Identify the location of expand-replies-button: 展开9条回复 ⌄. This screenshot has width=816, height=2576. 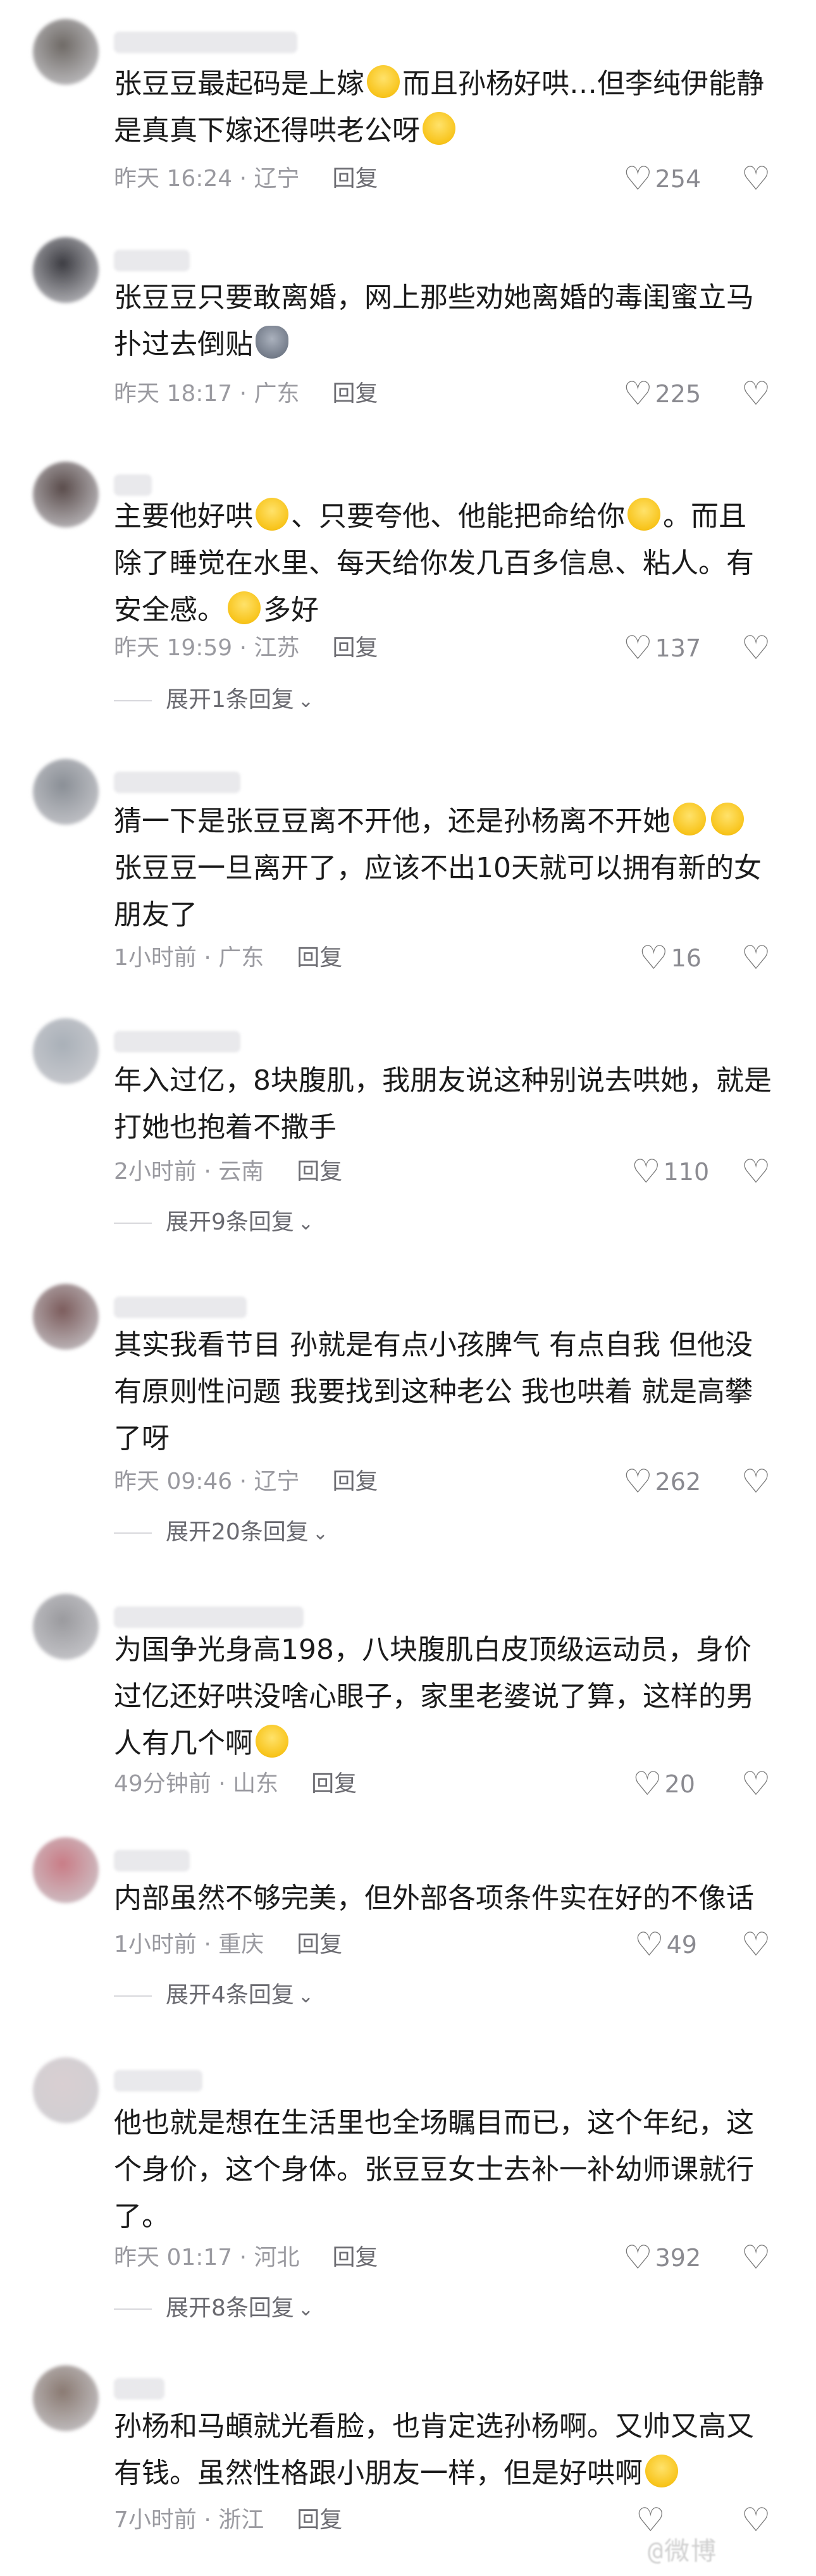
(214, 1222).